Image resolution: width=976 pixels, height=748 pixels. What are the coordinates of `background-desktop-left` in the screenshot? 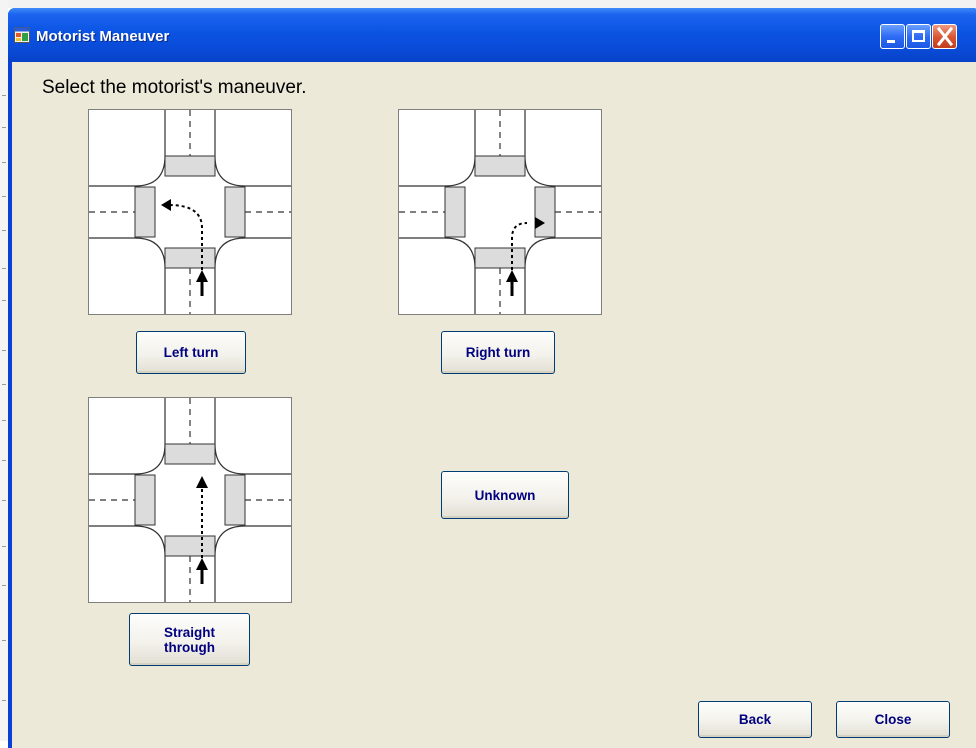 It's located at (4, 370).